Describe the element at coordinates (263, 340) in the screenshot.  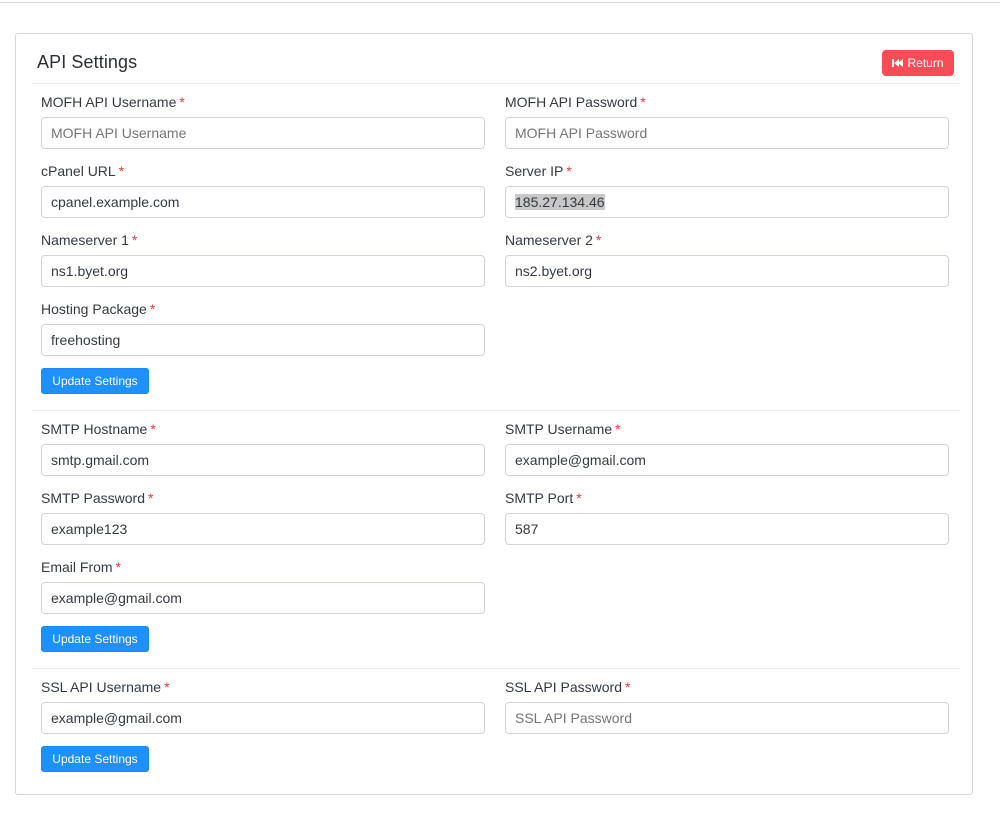
I see `hosting-package-input` at that location.